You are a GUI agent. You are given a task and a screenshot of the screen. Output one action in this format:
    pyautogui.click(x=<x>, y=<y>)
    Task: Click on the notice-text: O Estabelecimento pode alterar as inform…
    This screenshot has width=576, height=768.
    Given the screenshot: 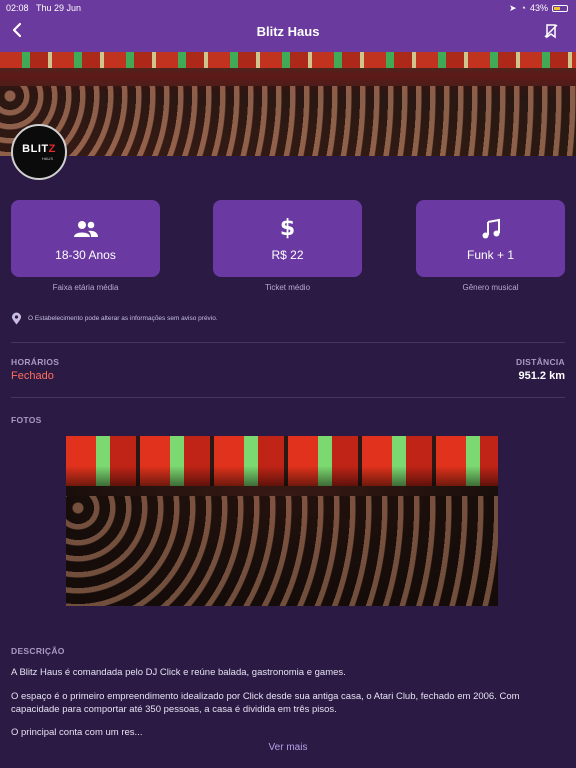 What is the action you would take?
    pyautogui.click(x=123, y=318)
    